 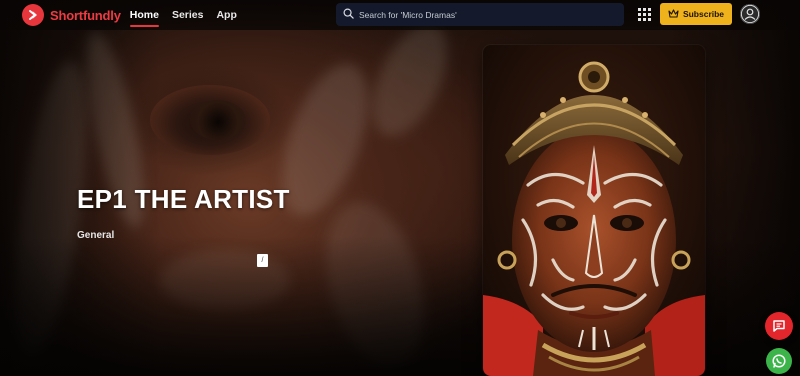 I want to click on play-logo-icon, so click(x=33, y=15).